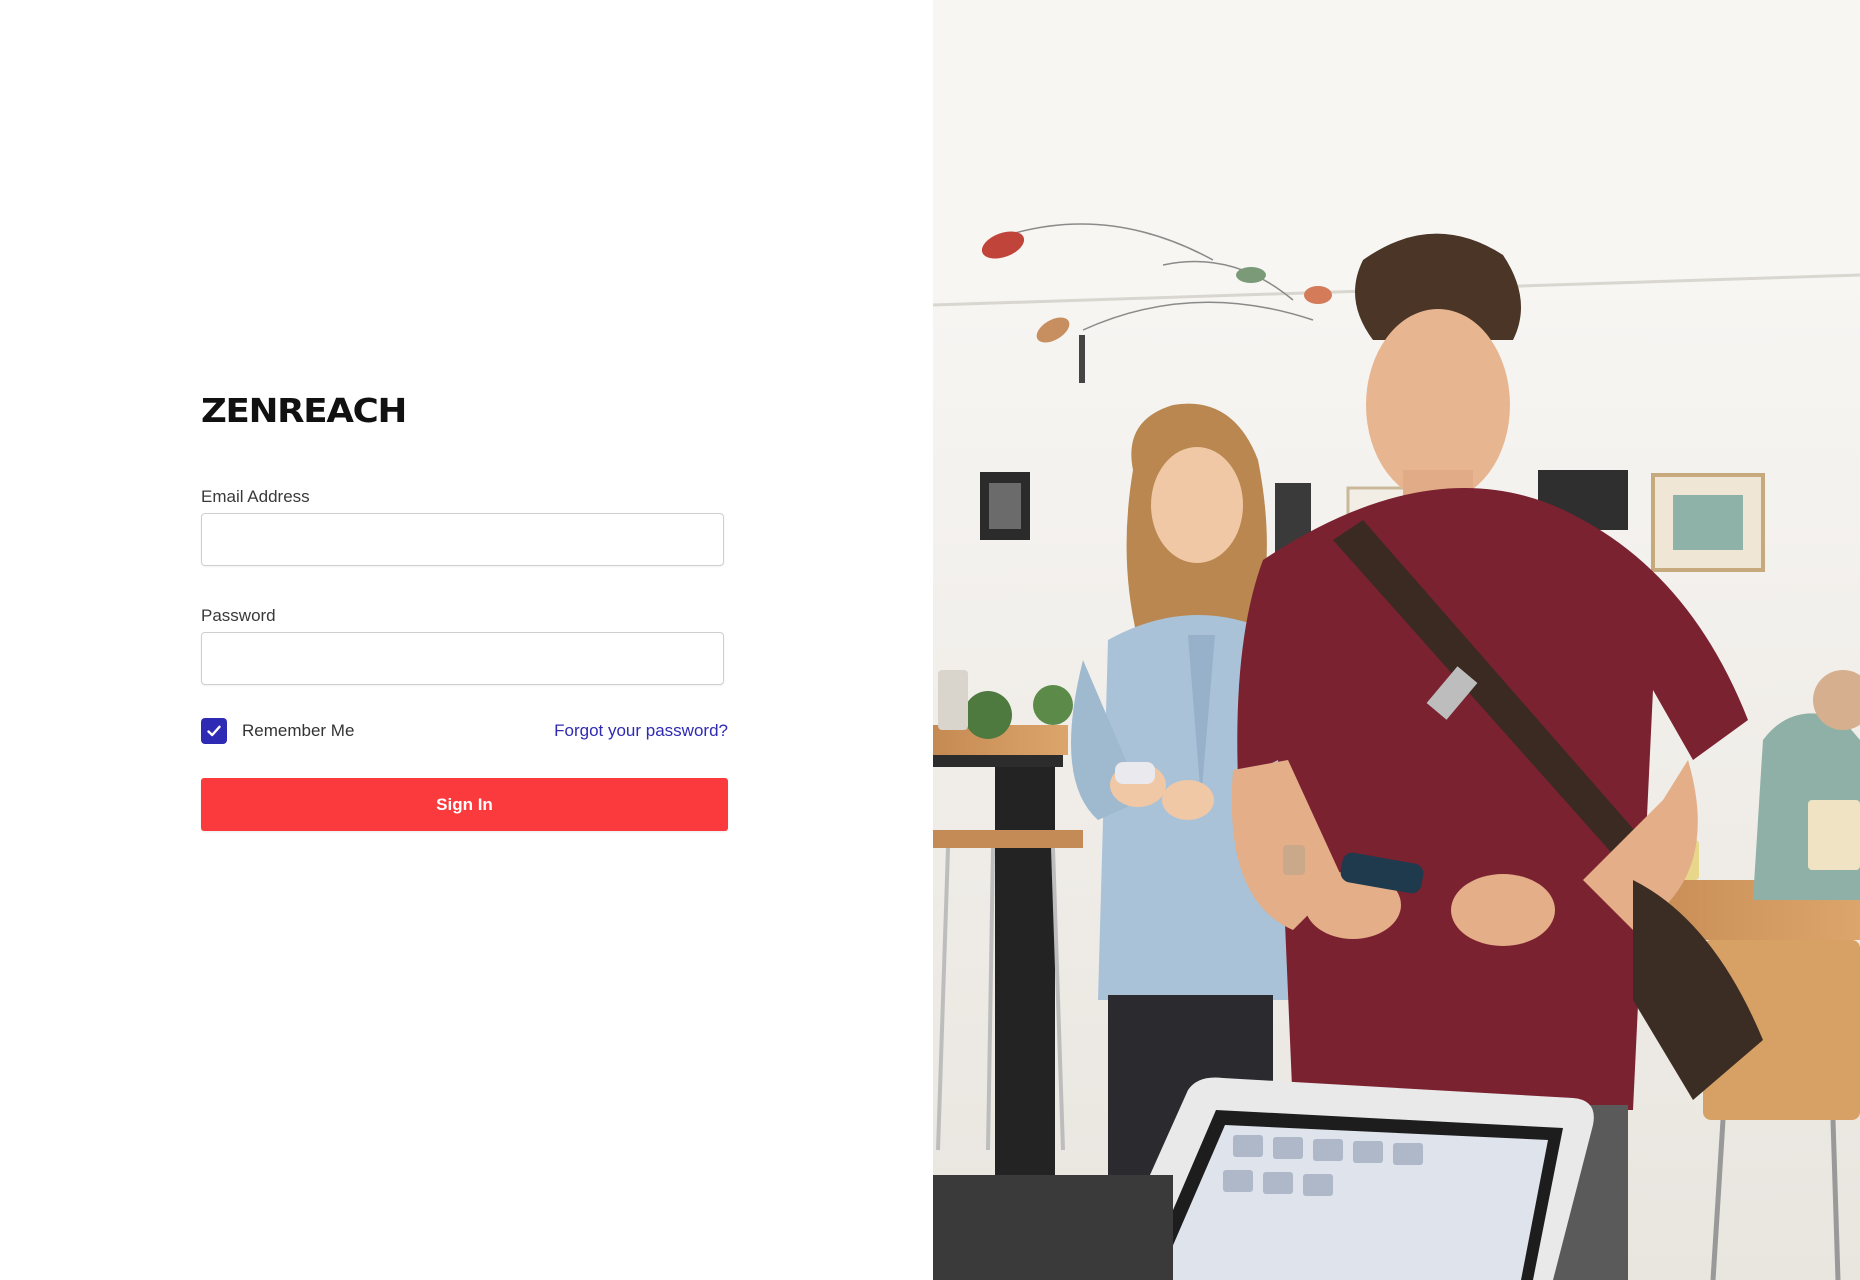 The height and width of the screenshot is (1280, 1860). What do you see at coordinates (641, 731) in the screenshot?
I see `forgot-password-link: Forgot your password?` at bounding box center [641, 731].